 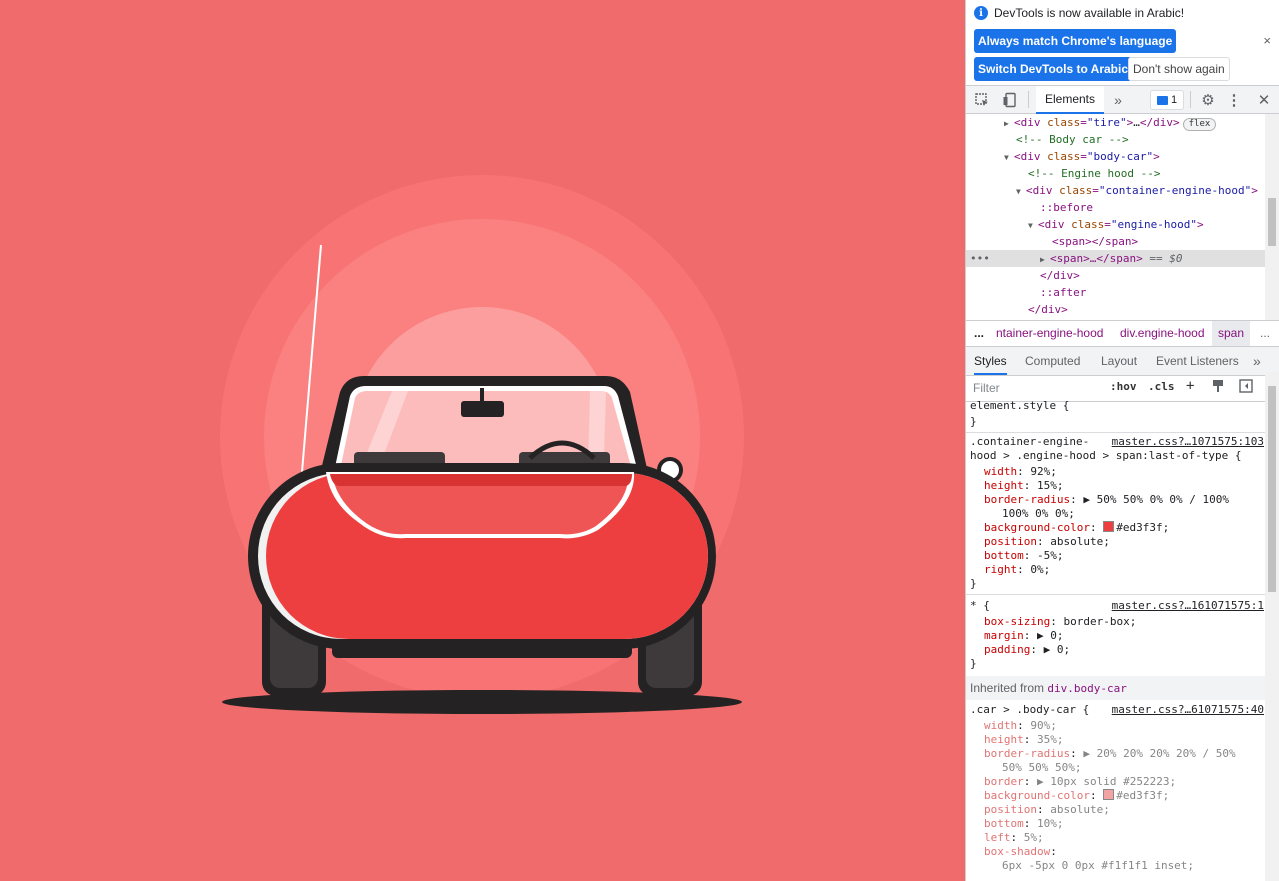 I want to click on tab-computed: Computed, so click(x=1052, y=361).